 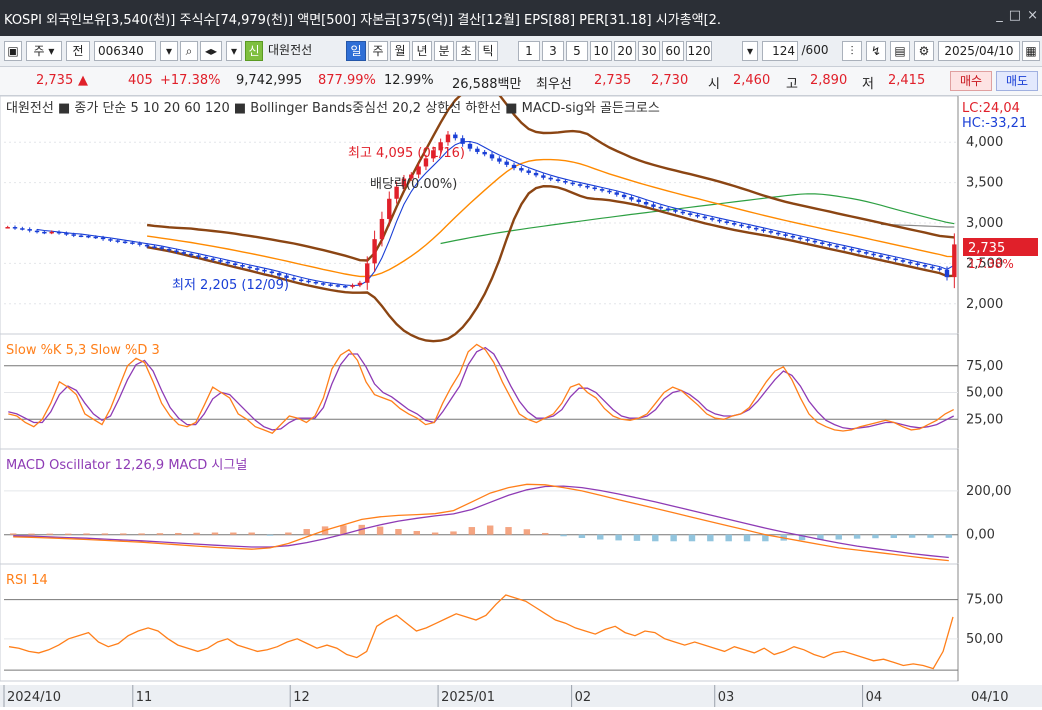 I want to click on interval-button: 30, so click(x=649, y=51).